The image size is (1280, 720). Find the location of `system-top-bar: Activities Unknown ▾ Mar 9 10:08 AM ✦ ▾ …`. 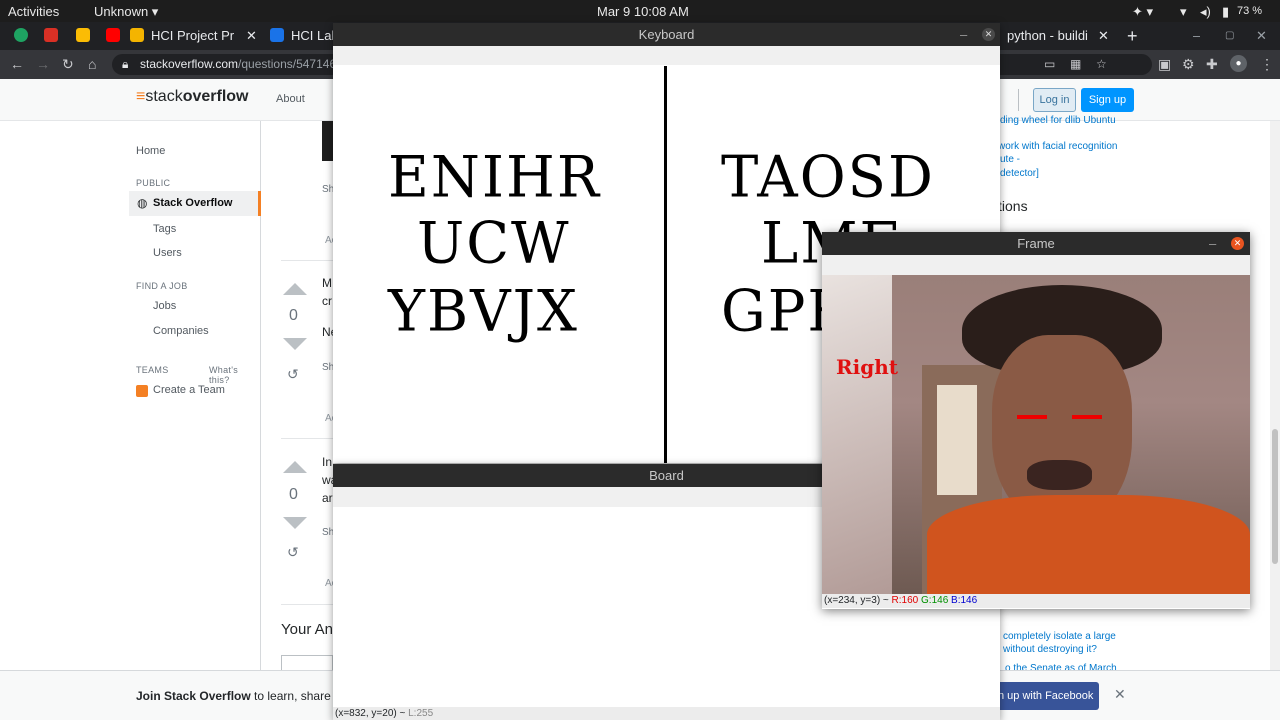

system-top-bar: Activities Unknown ▾ Mar 9 10:08 AM ✦ ▾ … is located at coordinates (640, 11).